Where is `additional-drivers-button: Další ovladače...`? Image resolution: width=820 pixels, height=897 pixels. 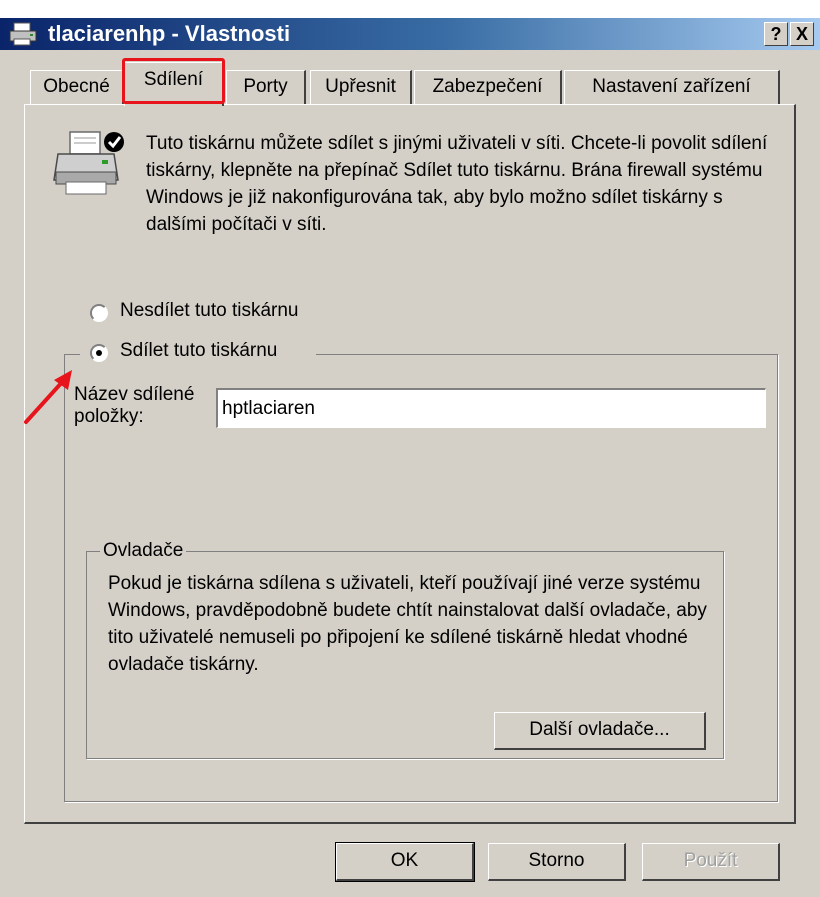
additional-drivers-button: Další ovladače... is located at coordinates (600, 731).